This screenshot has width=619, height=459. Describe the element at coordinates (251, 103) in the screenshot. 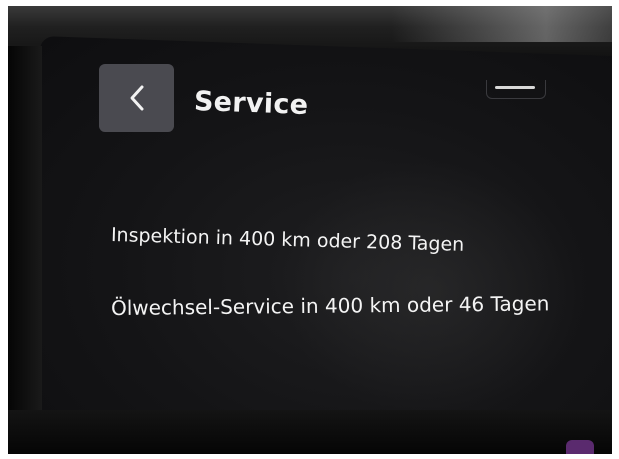

I see `page-title: Service` at that location.